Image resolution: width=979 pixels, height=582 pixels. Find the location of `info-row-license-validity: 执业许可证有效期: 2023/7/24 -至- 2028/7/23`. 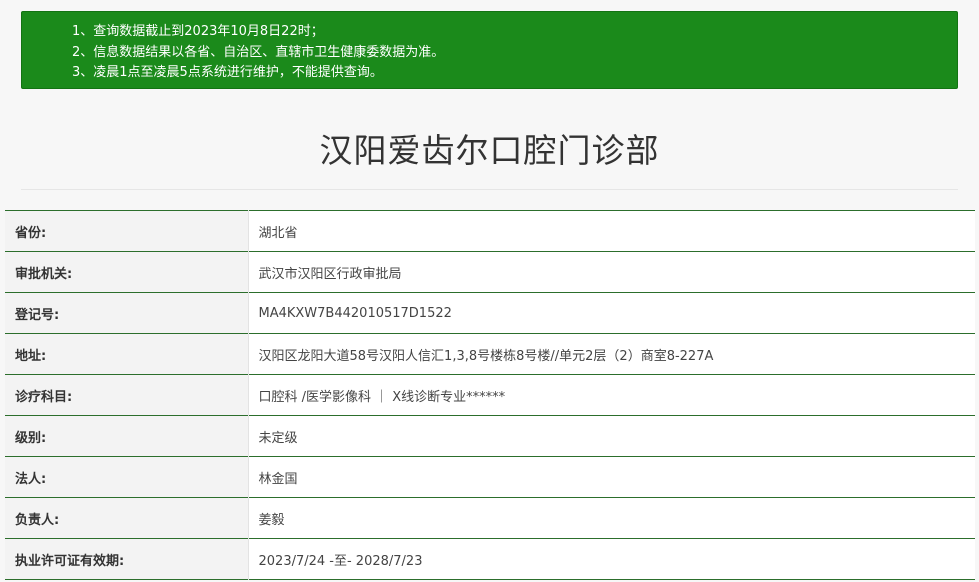

info-row-license-validity: 执业许可证有效期: 2023/7/24 -至- 2028/7/23 is located at coordinates (490, 559).